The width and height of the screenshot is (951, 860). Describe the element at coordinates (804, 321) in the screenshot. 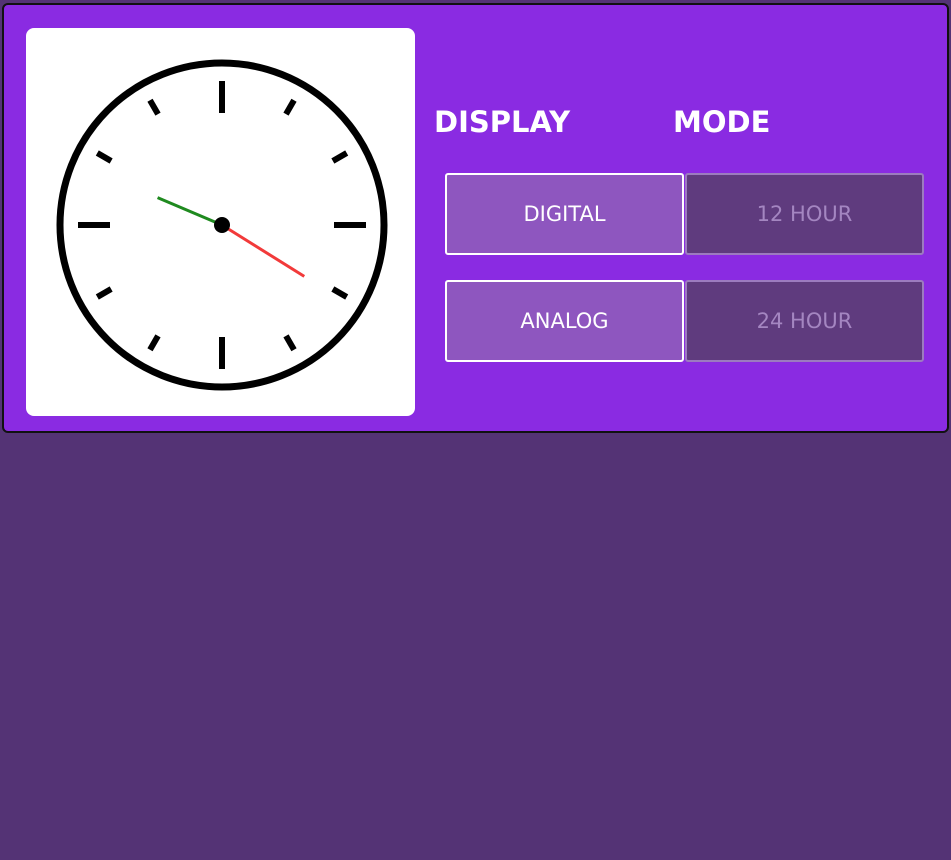

I see `24-hour-mode-button: 24 HOUR` at that location.